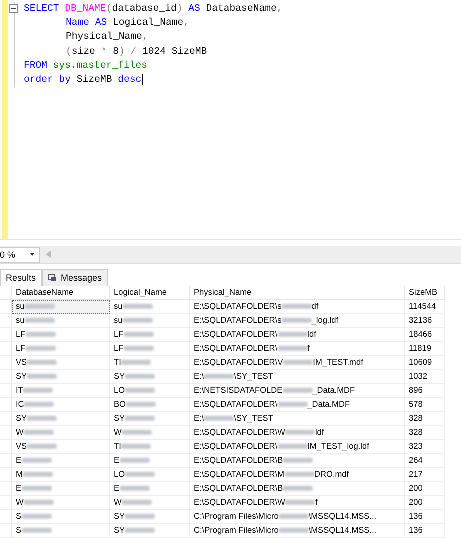  I want to click on column-header: Logical_Name, so click(150, 293).